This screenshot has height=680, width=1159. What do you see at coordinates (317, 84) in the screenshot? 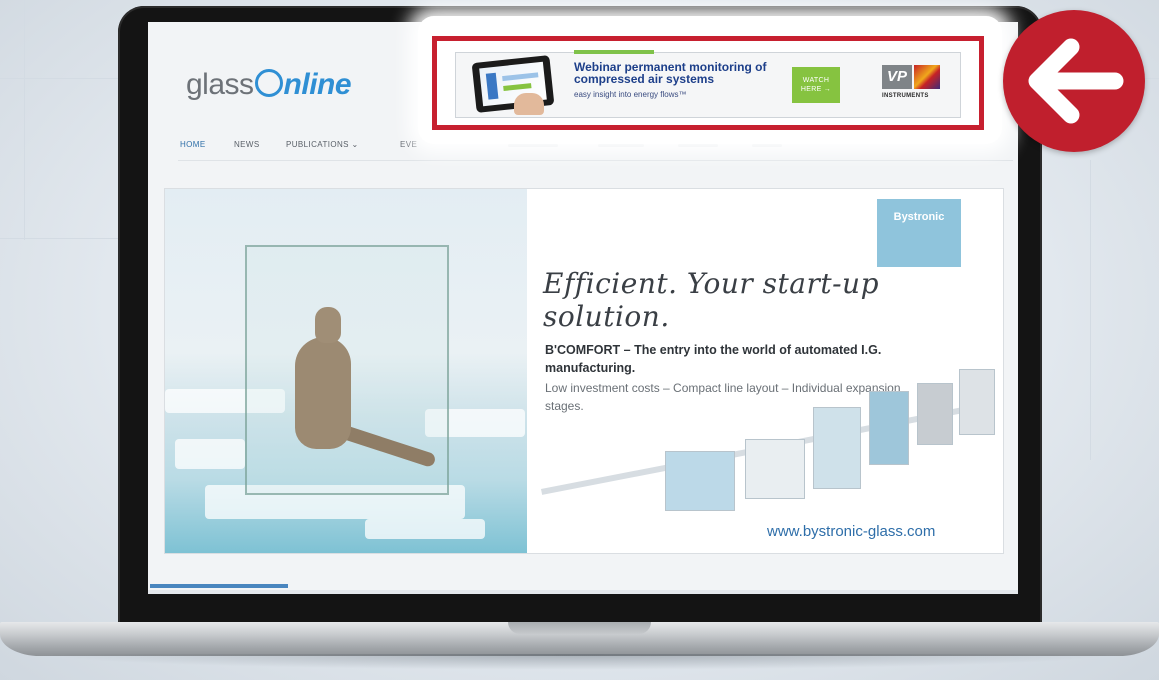
I see `logo-text-online: nline` at bounding box center [317, 84].